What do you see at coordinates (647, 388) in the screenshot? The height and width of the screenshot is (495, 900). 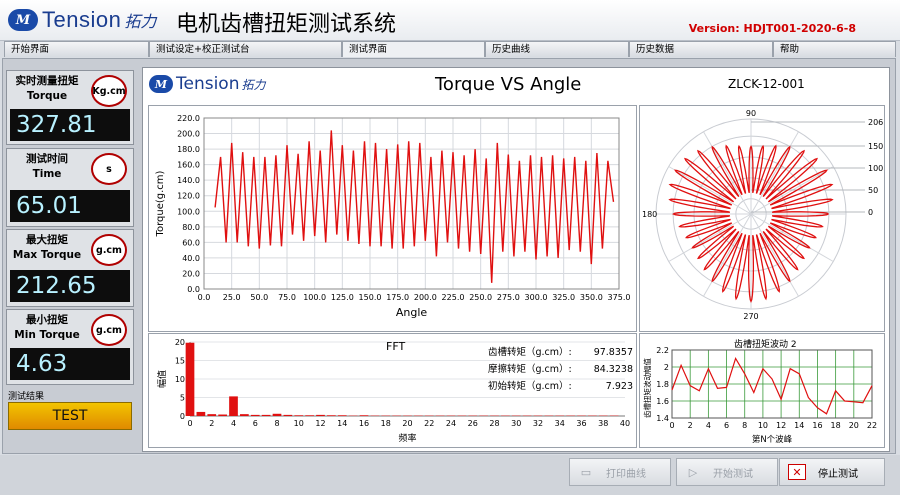 I see `wave-y-axis-title: 齿槽扭矩波动幅值` at bounding box center [647, 388].